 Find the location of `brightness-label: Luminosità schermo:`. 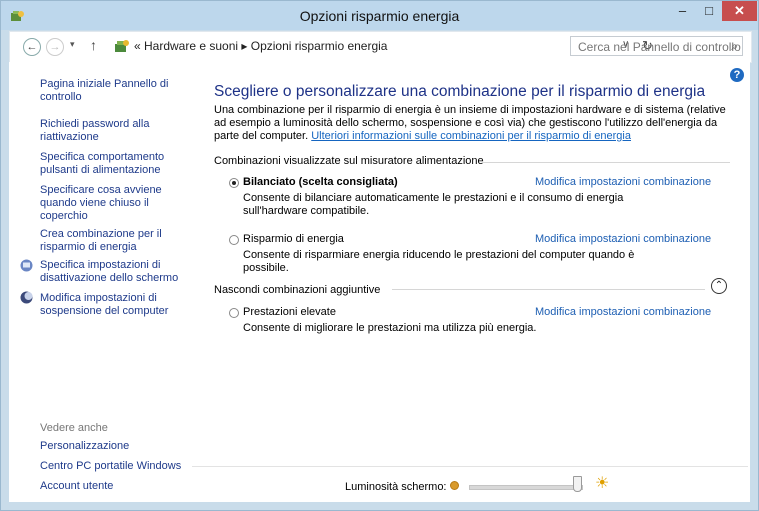

brightness-label: Luminosità schermo: is located at coordinates (396, 487).